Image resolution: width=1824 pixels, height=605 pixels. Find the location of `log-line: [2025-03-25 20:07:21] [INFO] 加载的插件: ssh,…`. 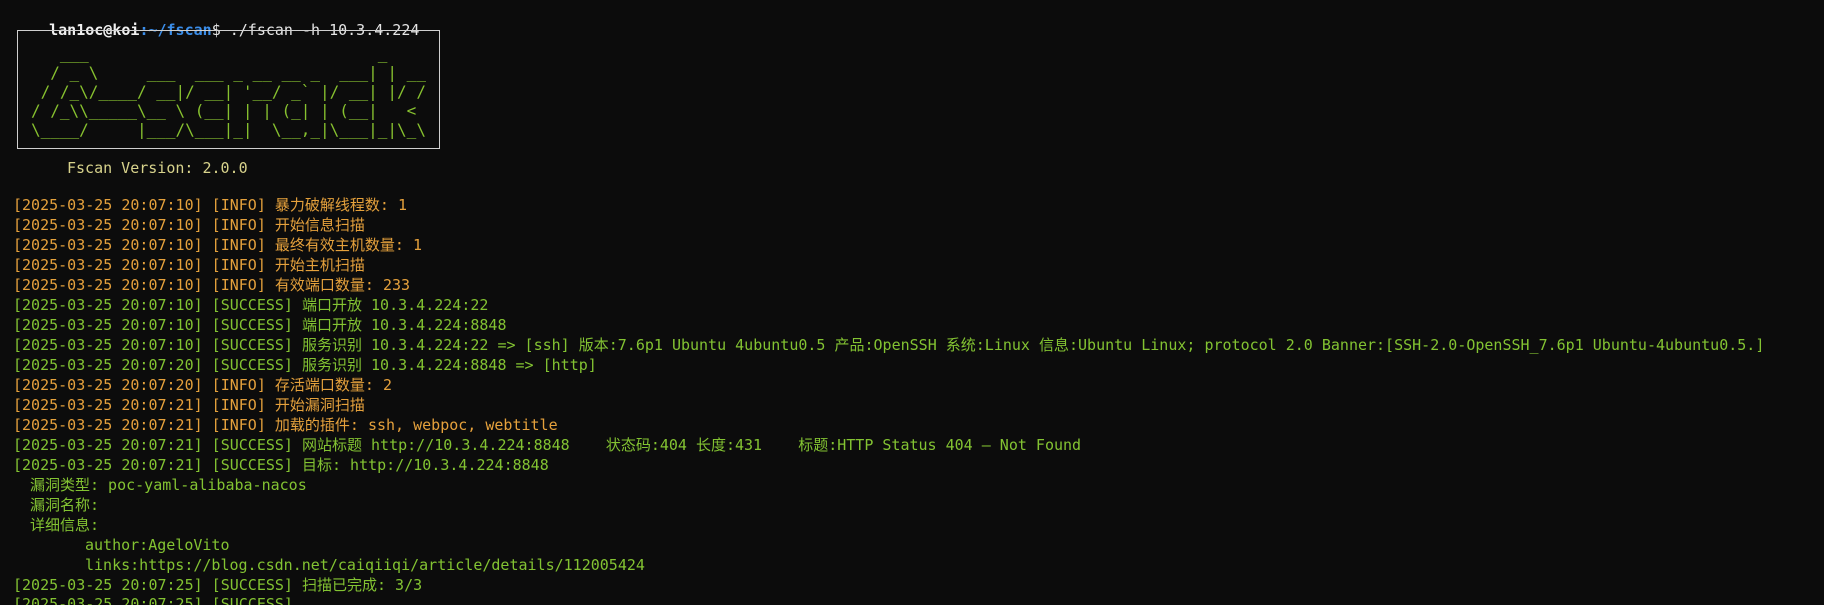

log-line: [2025-03-25 20:07:21] [INFO] 加载的插件: ssh,… is located at coordinates (285, 425).